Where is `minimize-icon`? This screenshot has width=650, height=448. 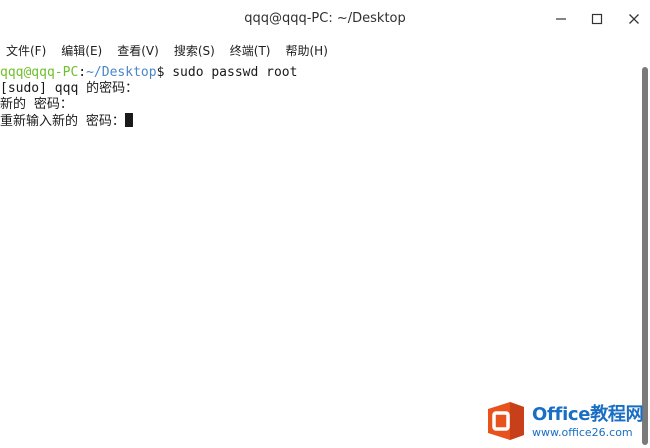 minimize-icon is located at coordinates (561, 19).